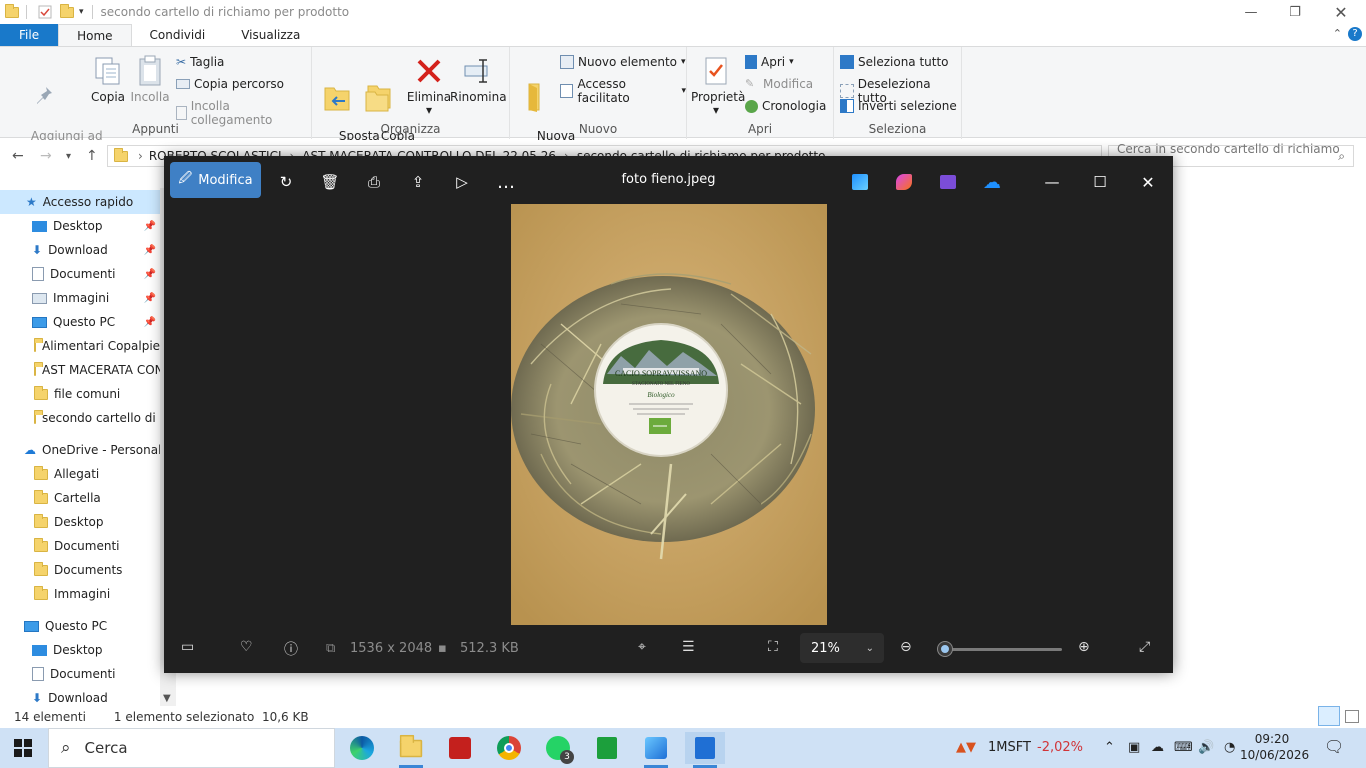 This screenshot has width=1366, height=768. I want to click on info-icon: ⓘ, so click(291, 649).